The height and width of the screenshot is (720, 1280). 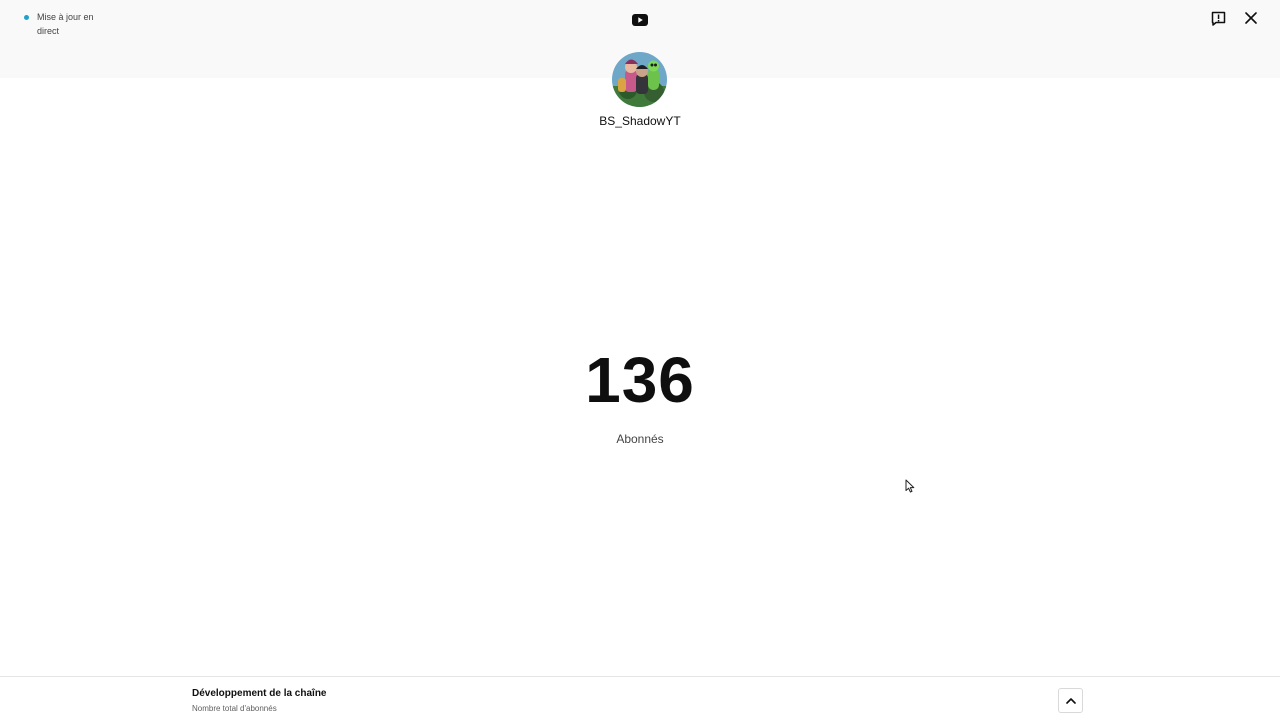 What do you see at coordinates (639, 79) in the screenshot?
I see `channel-avatar` at bounding box center [639, 79].